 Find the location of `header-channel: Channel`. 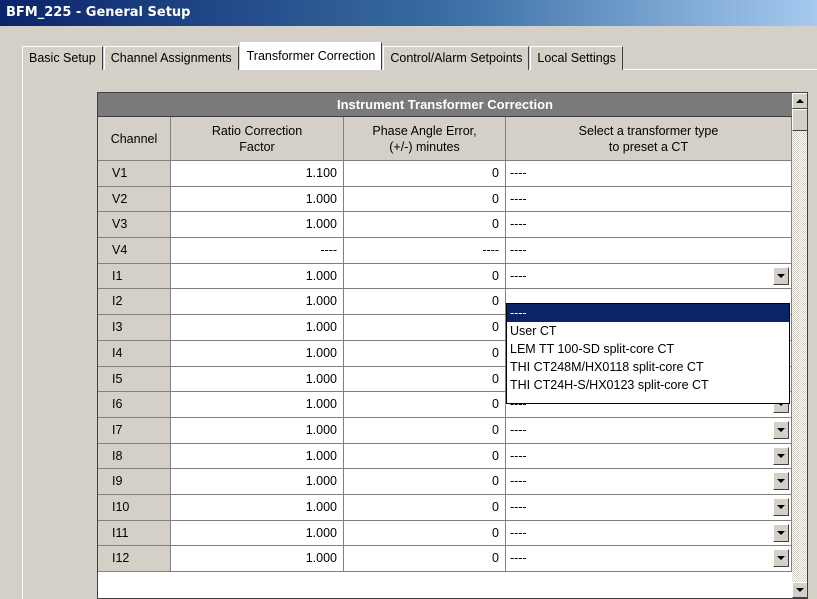

header-channel: Channel is located at coordinates (134, 139).